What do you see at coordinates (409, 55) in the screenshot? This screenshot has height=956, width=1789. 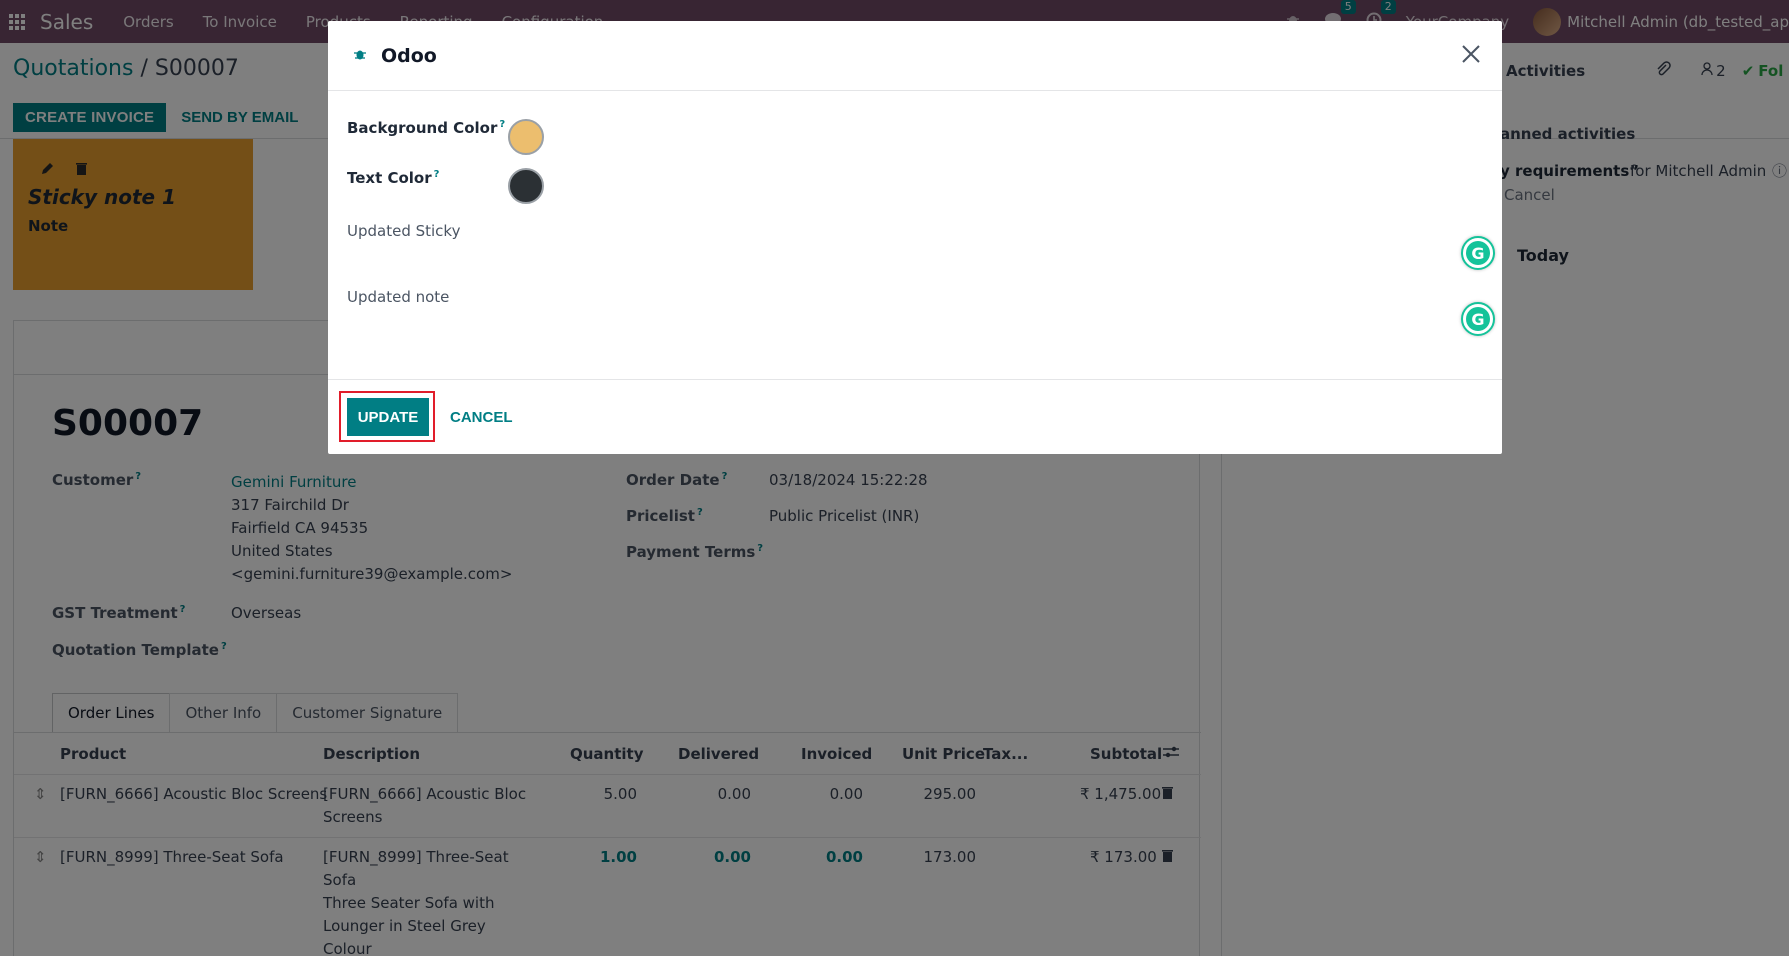 I see `dialog-title: Odoo` at bounding box center [409, 55].